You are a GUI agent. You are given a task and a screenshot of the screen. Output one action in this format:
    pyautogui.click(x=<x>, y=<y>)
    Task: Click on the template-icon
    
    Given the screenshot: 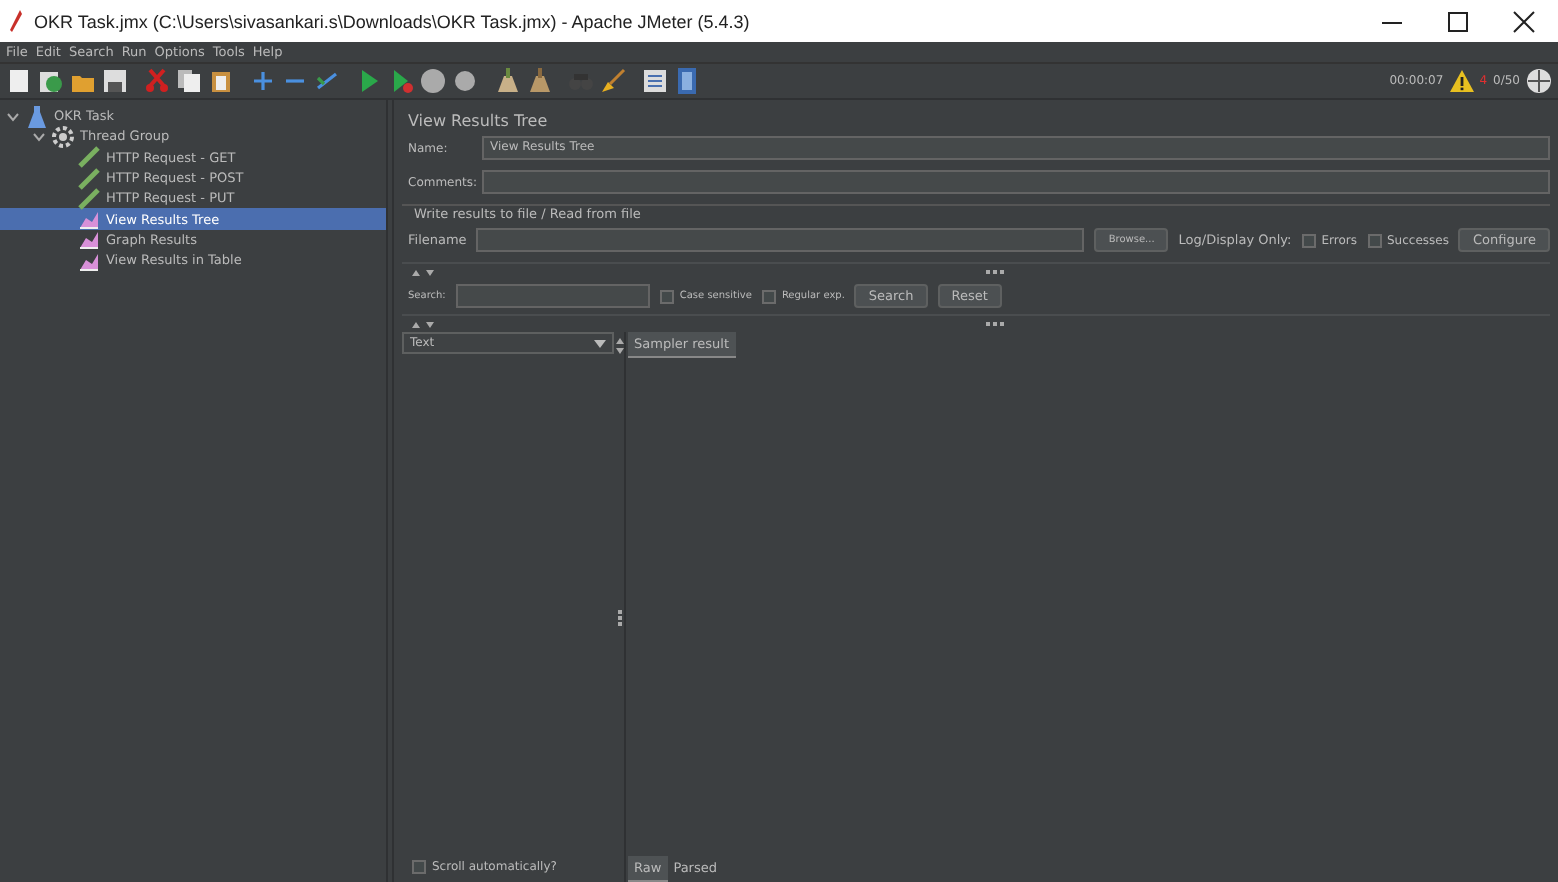 What is the action you would take?
    pyautogui.click(x=51, y=81)
    